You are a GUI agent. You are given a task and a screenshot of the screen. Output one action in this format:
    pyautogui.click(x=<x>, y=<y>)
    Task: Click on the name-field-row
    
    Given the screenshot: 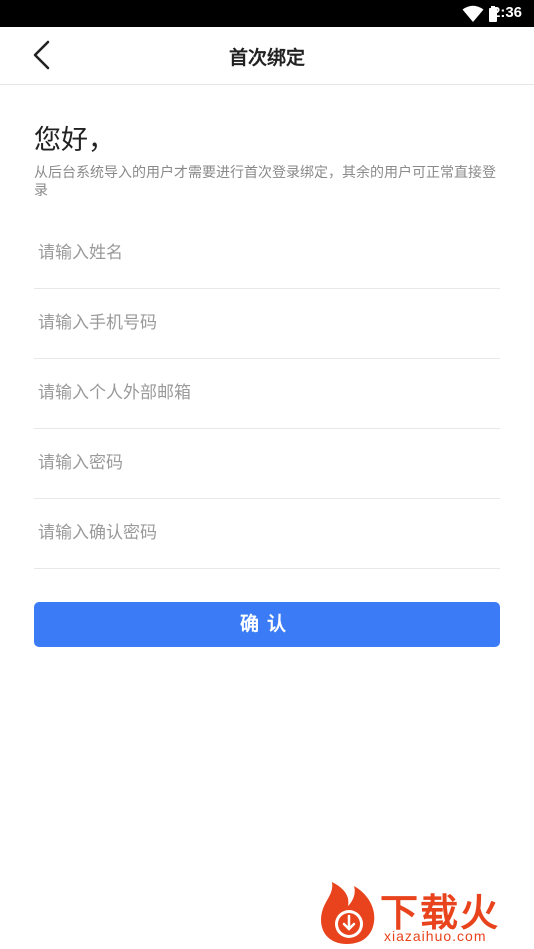 What is the action you would take?
    pyautogui.click(x=267, y=254)
    